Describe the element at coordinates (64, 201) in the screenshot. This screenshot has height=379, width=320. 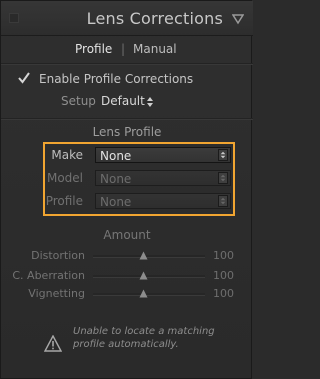
I see `profile-label: Profile` at that location.